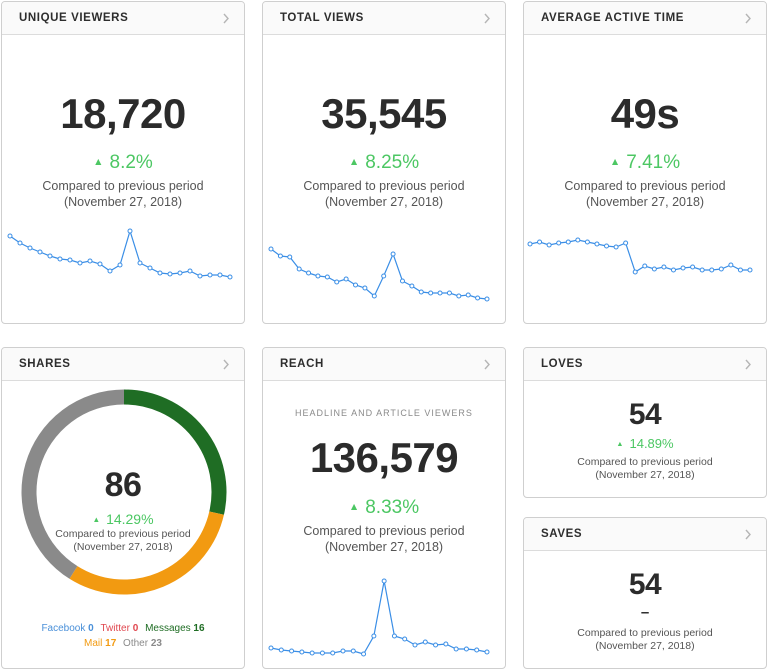 This screenshot has width=768, height=670. What do you see at coordinates (100, 643) in the screenshot?
I see `legend-mail: Mail 17` at bounding box center [100, 643].